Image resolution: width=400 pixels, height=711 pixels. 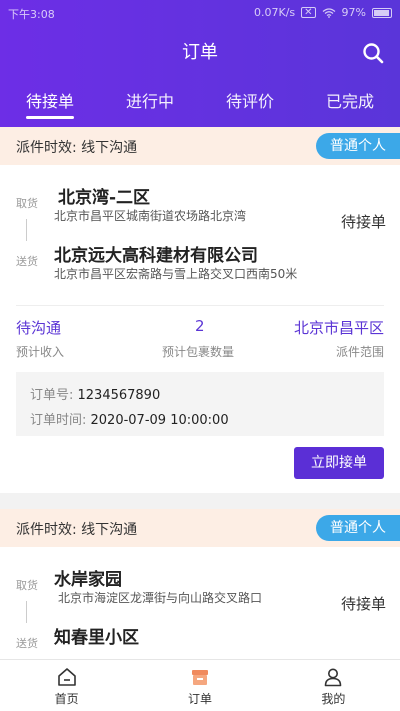 I want to click on nav-orders: 订单, so click(x=199, y=685).